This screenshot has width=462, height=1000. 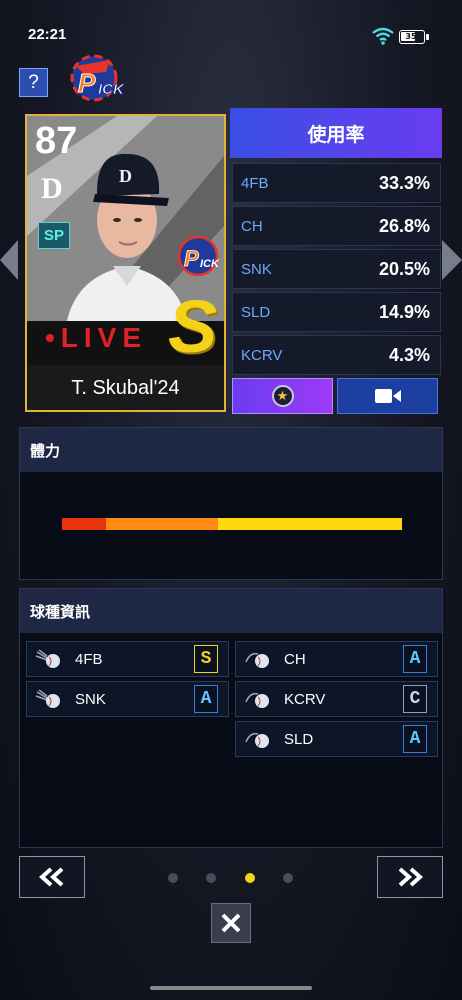 What do you see at coordinates (193, 326) in the screenshot?
I see `card-grade: S` at bounding box center [193, 326].